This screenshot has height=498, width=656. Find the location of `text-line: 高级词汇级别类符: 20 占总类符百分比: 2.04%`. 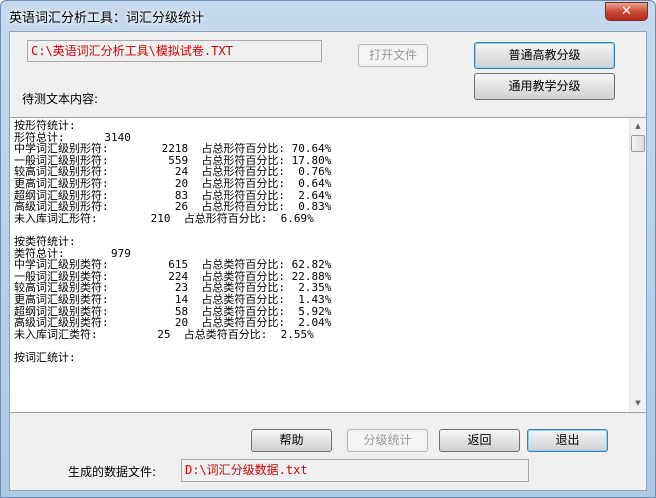

text-line: 高级词汇级别类符: 20 占总类符百分比: 2.04% is located at coordinates (173, 323).